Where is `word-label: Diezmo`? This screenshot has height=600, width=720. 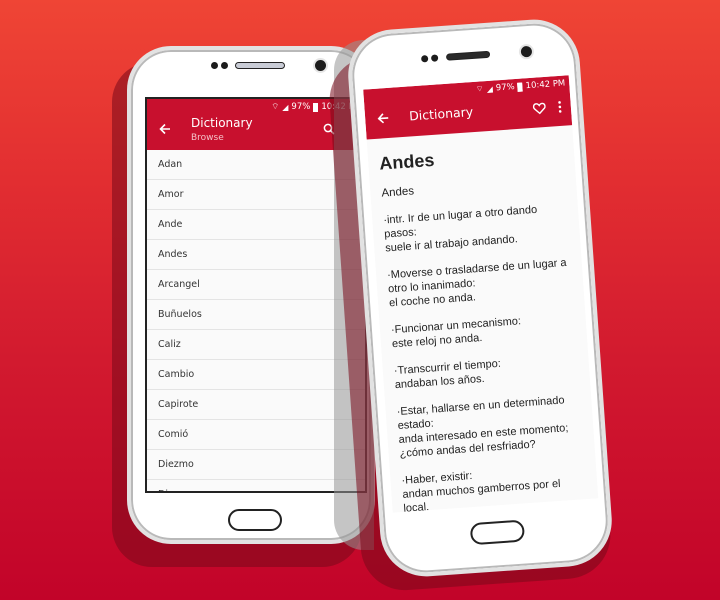
word-label: Diezmo is located at coordinates (176, 464).